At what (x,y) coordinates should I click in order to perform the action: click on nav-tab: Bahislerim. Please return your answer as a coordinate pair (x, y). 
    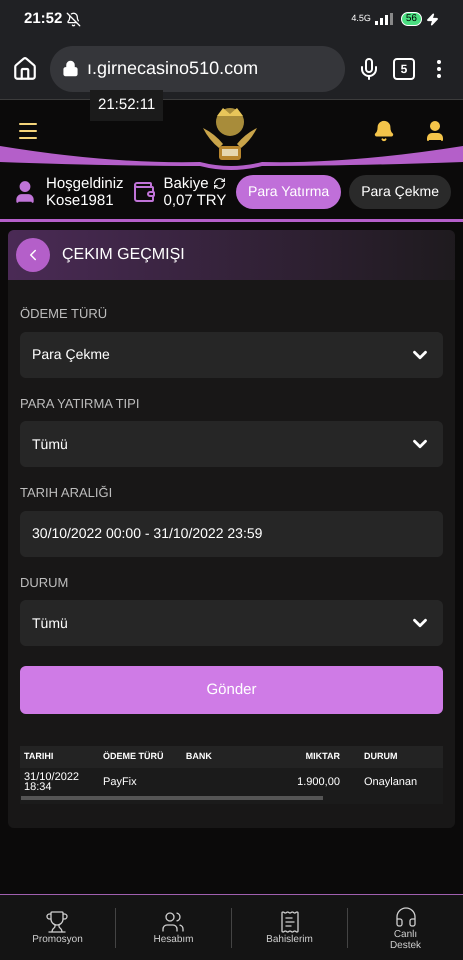
    Looking at the image, I should click on (289, 927).